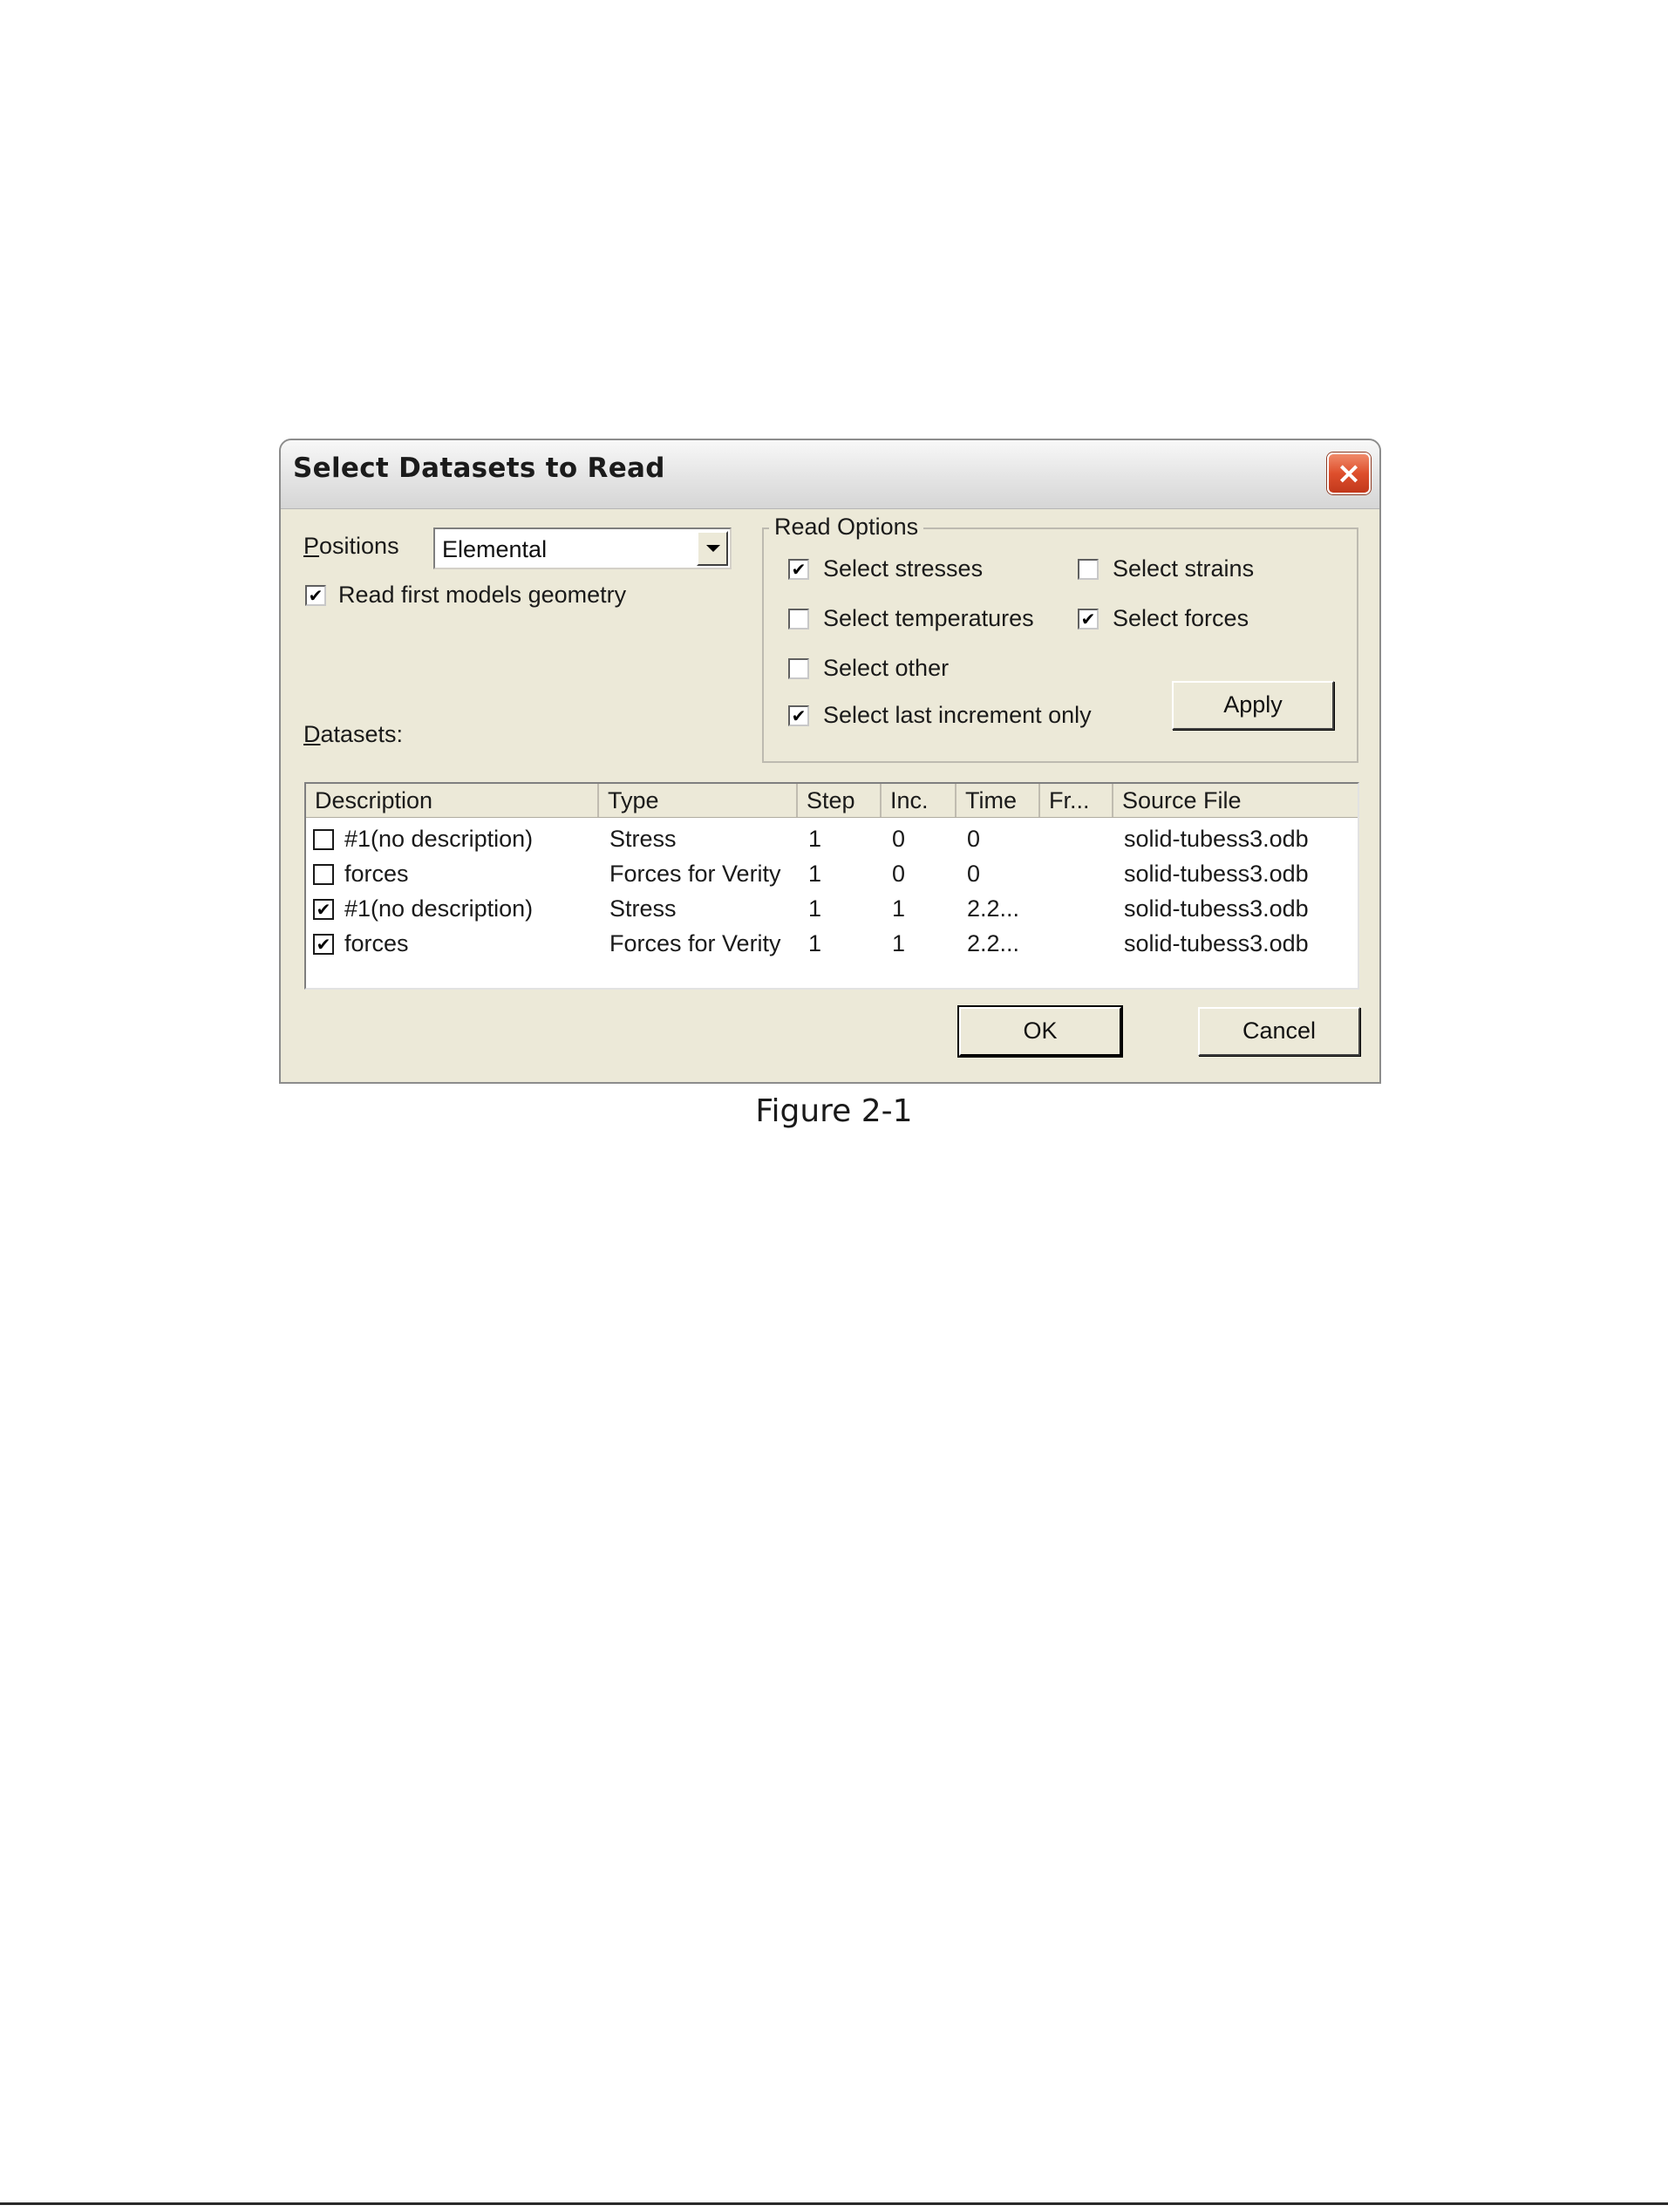 The height and width of the screenshot is (2212, 1668). I want to click on select-stresses-label: Select stresses, so click(903, 568).